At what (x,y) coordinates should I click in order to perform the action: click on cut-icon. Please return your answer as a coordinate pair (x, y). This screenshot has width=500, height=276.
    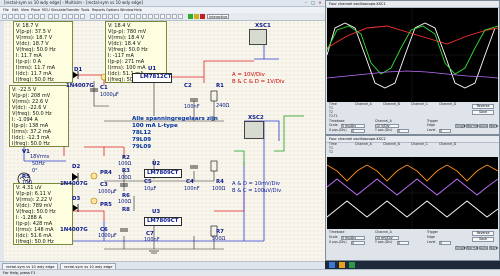
    Looking at the image, I should click on (30, 16).